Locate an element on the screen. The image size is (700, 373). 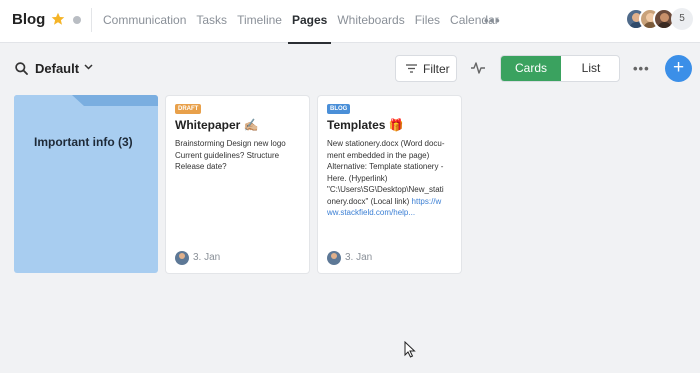
status-dot-icon is located at coordinates (77, 20).